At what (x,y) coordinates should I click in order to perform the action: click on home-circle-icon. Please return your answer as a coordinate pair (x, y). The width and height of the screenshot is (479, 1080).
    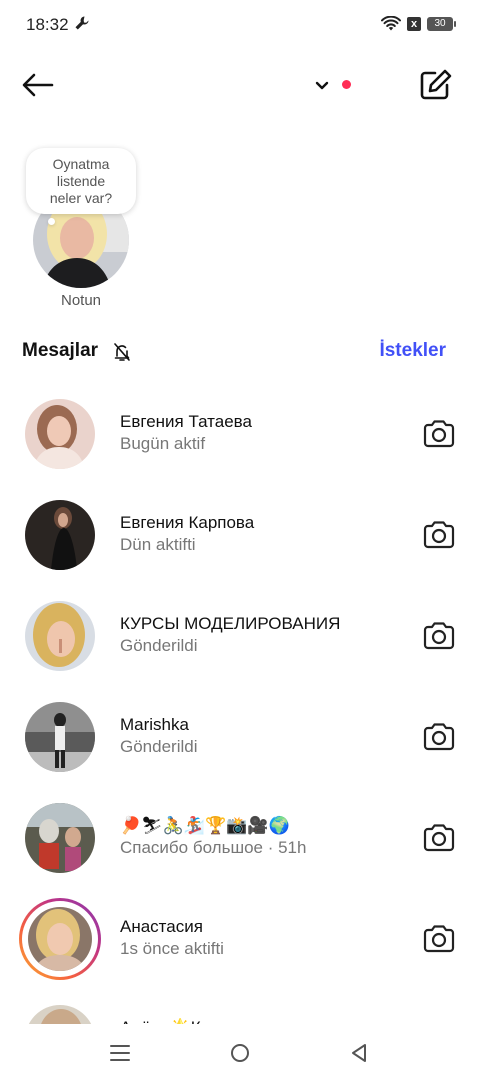
    Looking at the image, I should click on (240, 1053).